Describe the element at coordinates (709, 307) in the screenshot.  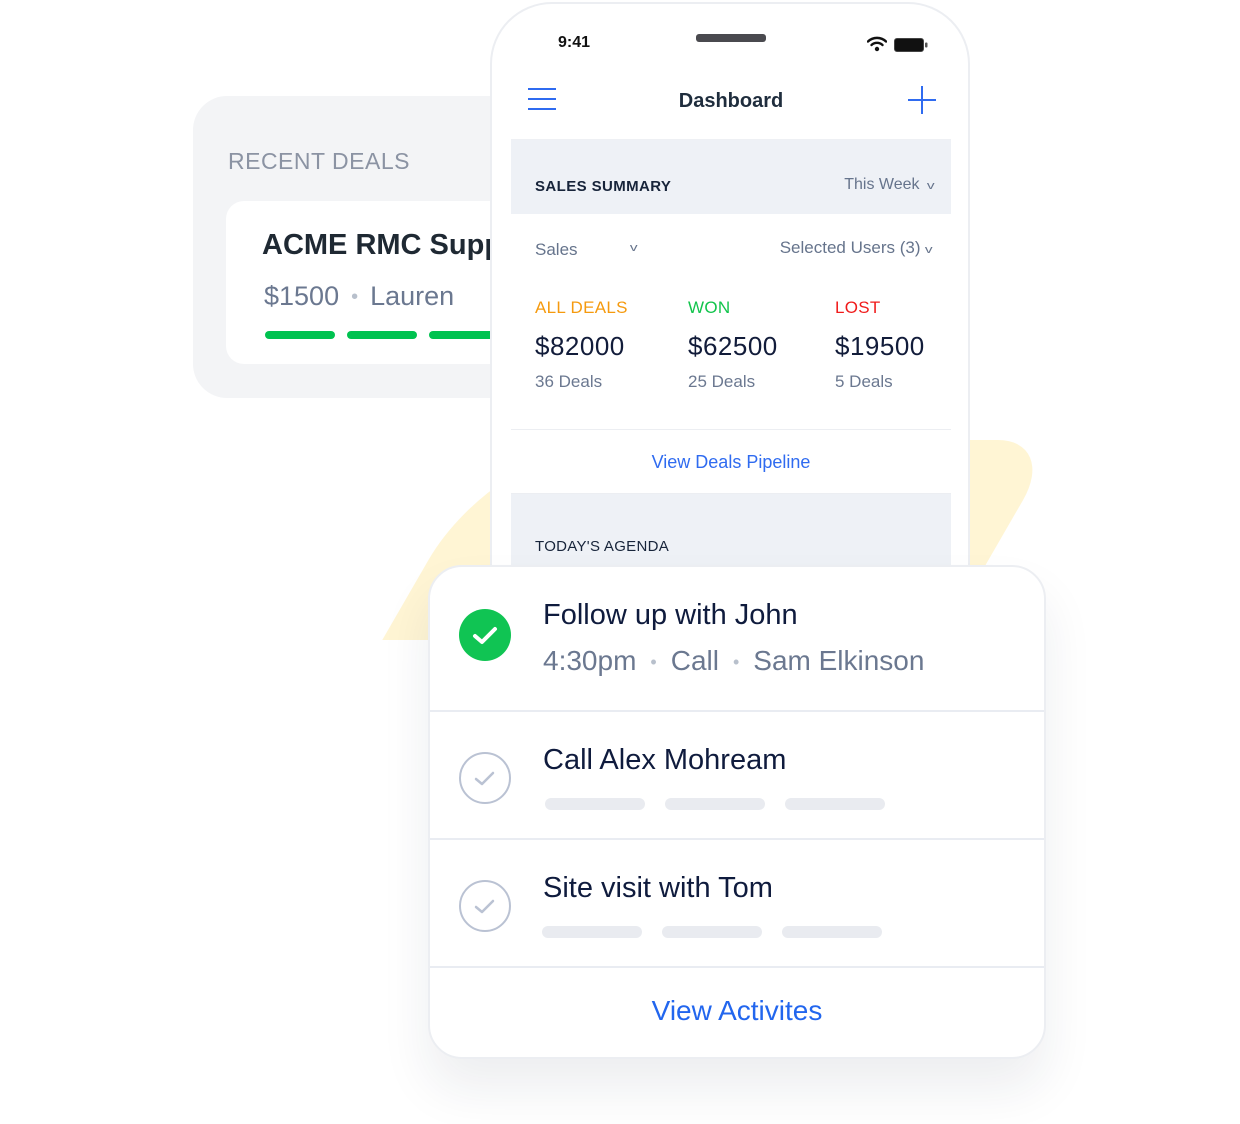
I see `stat-label: WON` at that location.